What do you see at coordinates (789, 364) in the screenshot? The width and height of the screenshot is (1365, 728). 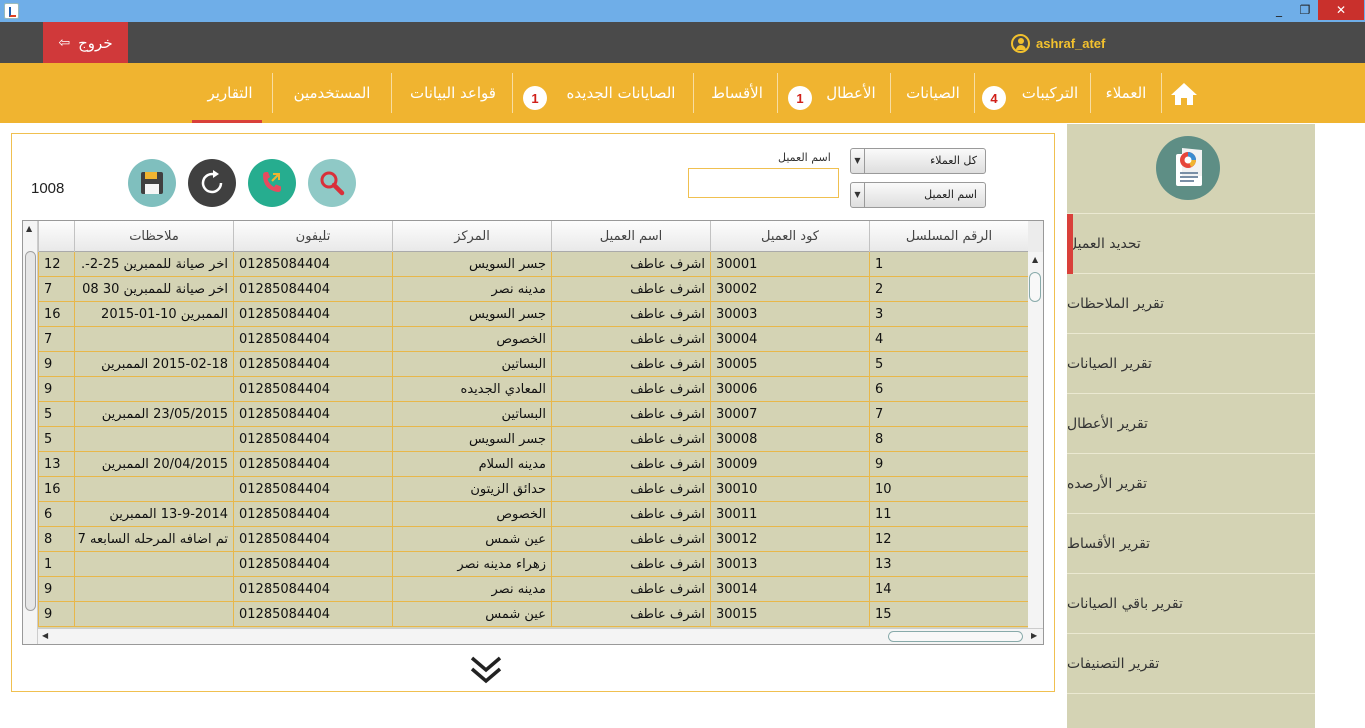 I see `cell-customer-code: 30005` at bounding box center [789, 364].